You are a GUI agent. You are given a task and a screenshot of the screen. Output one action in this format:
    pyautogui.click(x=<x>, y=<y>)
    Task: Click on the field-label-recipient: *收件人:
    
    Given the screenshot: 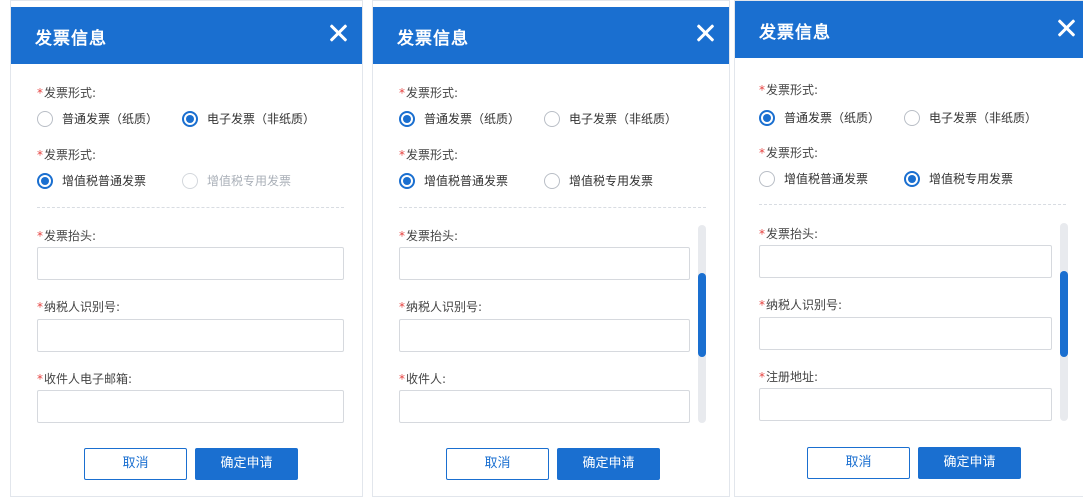 What is the action you would take?
    pyautogui.click(x=422, y=378)
    